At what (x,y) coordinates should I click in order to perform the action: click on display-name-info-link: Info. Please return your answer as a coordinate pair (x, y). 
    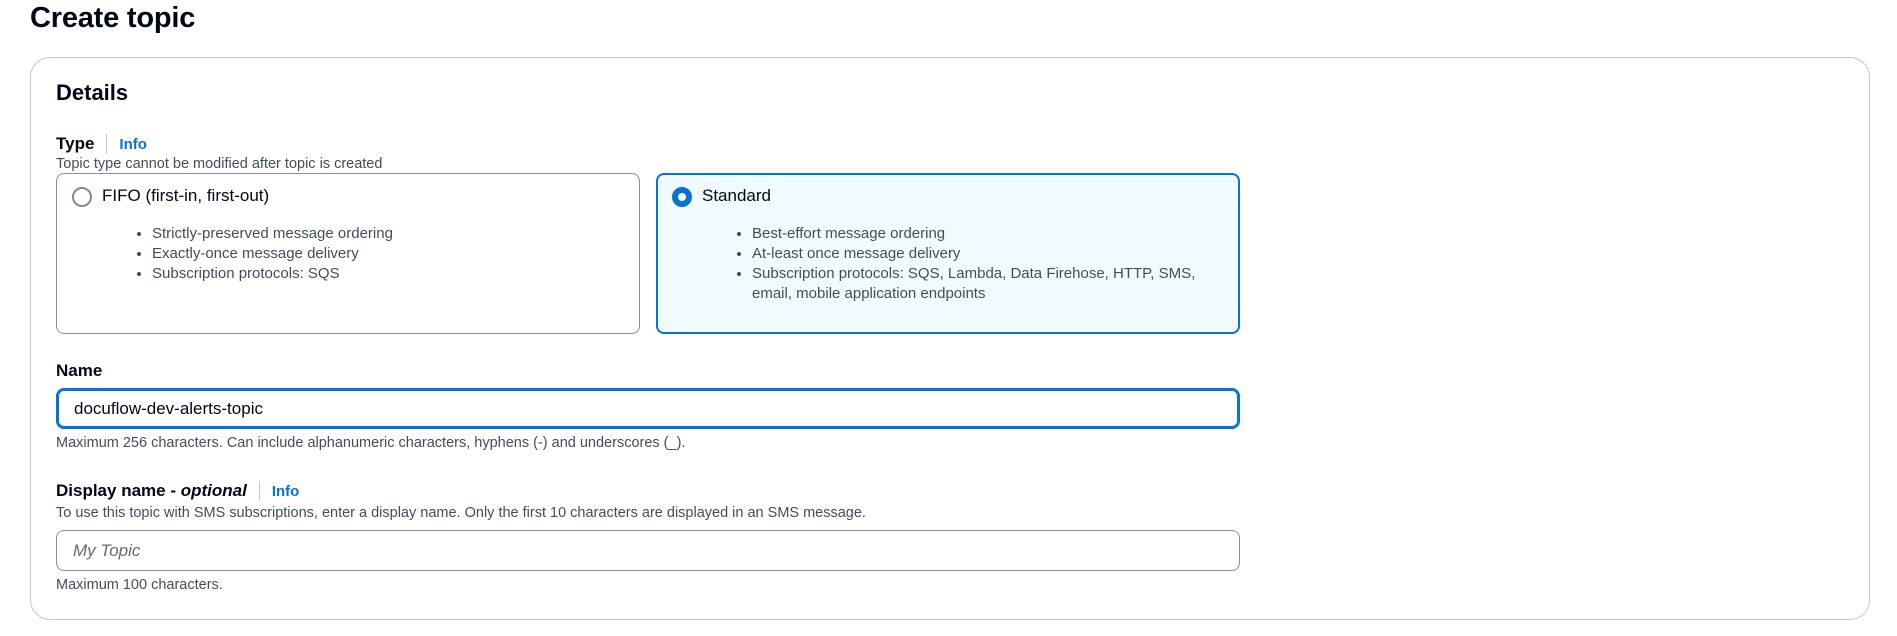
    Looking at the image, I should click on (286, 491).